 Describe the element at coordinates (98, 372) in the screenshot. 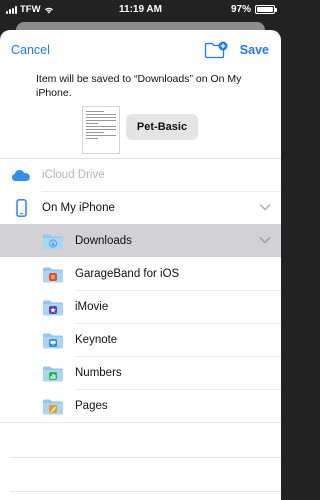

I see `folder-label: Numbers` at that location.